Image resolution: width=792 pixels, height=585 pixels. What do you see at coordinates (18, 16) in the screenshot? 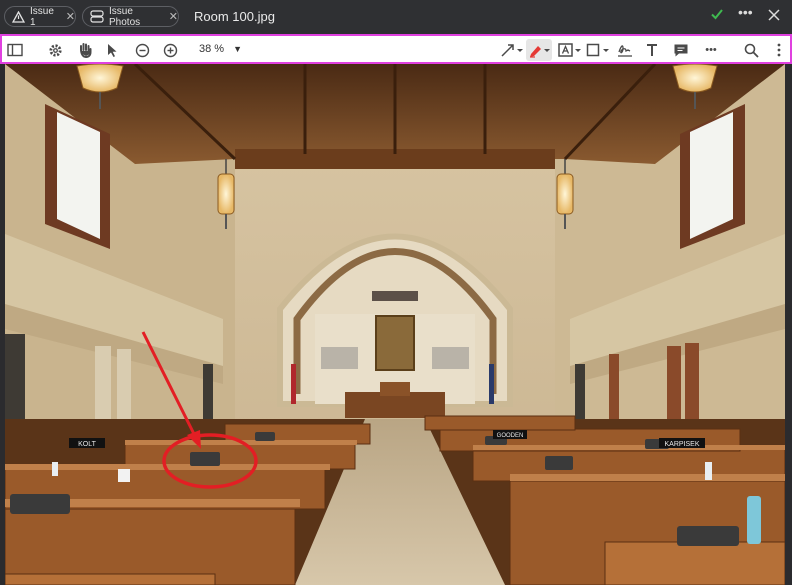
I see `issue-icon` at bounding box center [18, 16].